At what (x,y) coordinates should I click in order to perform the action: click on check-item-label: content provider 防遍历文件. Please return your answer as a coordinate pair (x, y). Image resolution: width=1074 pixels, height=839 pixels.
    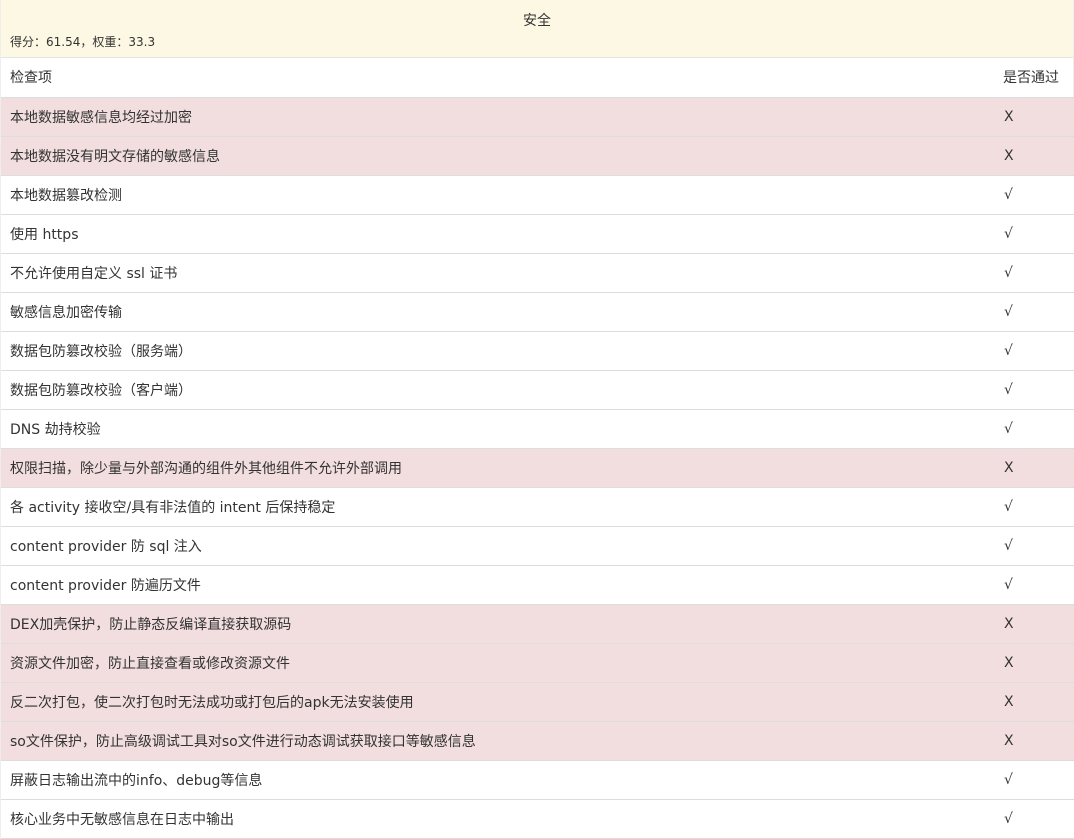
    Looking at the image, I should click on (498, 585).